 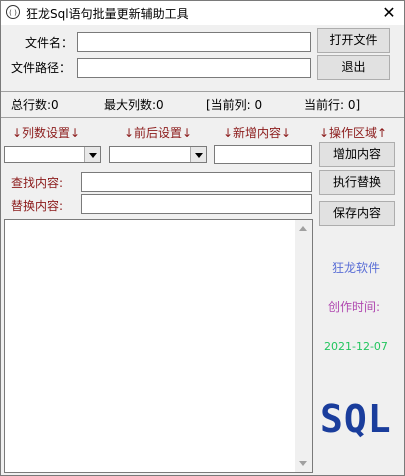 I want to click on created-label: 创作时间:, so click(x=354, y=307).